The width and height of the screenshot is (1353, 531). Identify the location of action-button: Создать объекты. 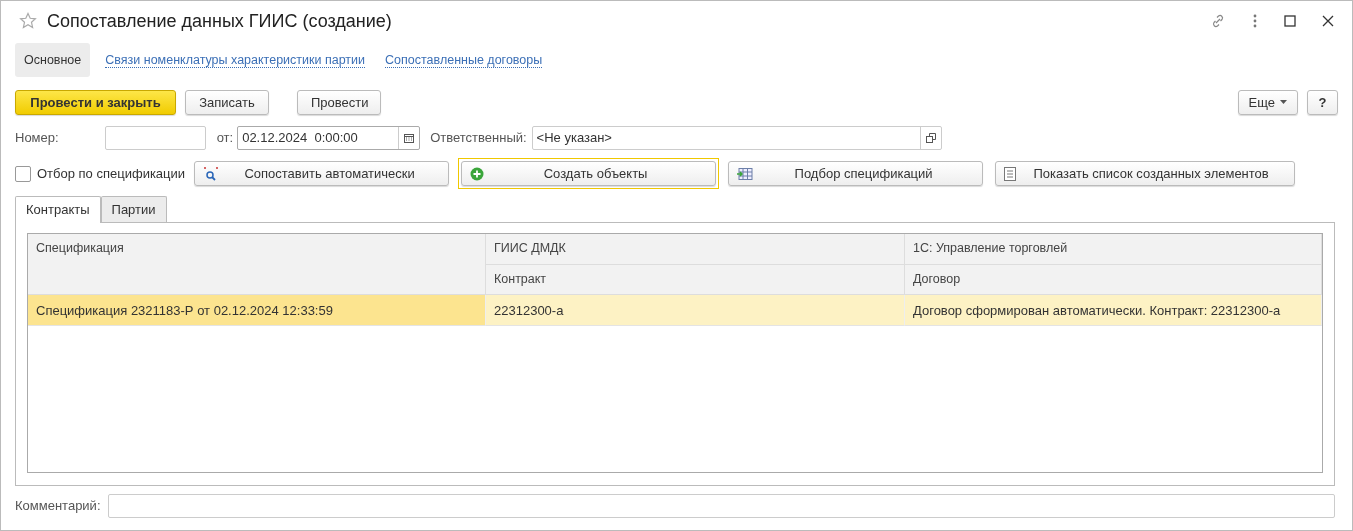
(589, 173).